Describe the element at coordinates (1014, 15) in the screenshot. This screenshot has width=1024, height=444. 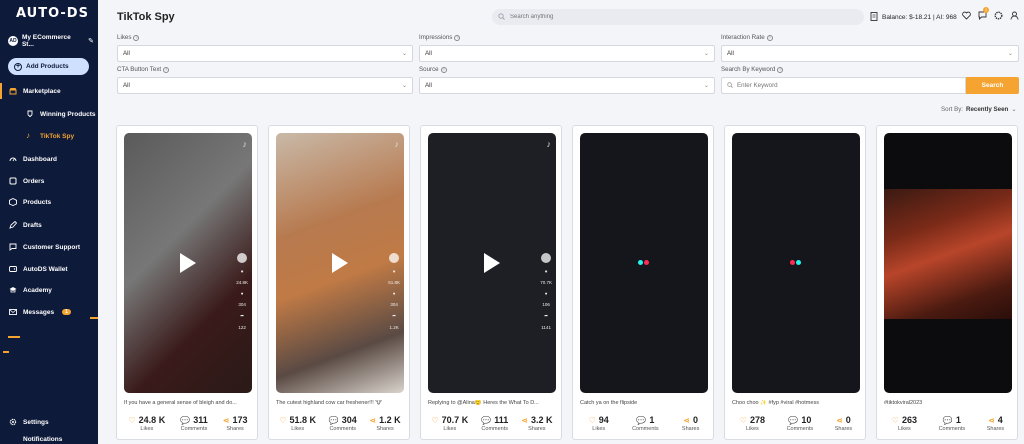
I see `user-icon` at that location.